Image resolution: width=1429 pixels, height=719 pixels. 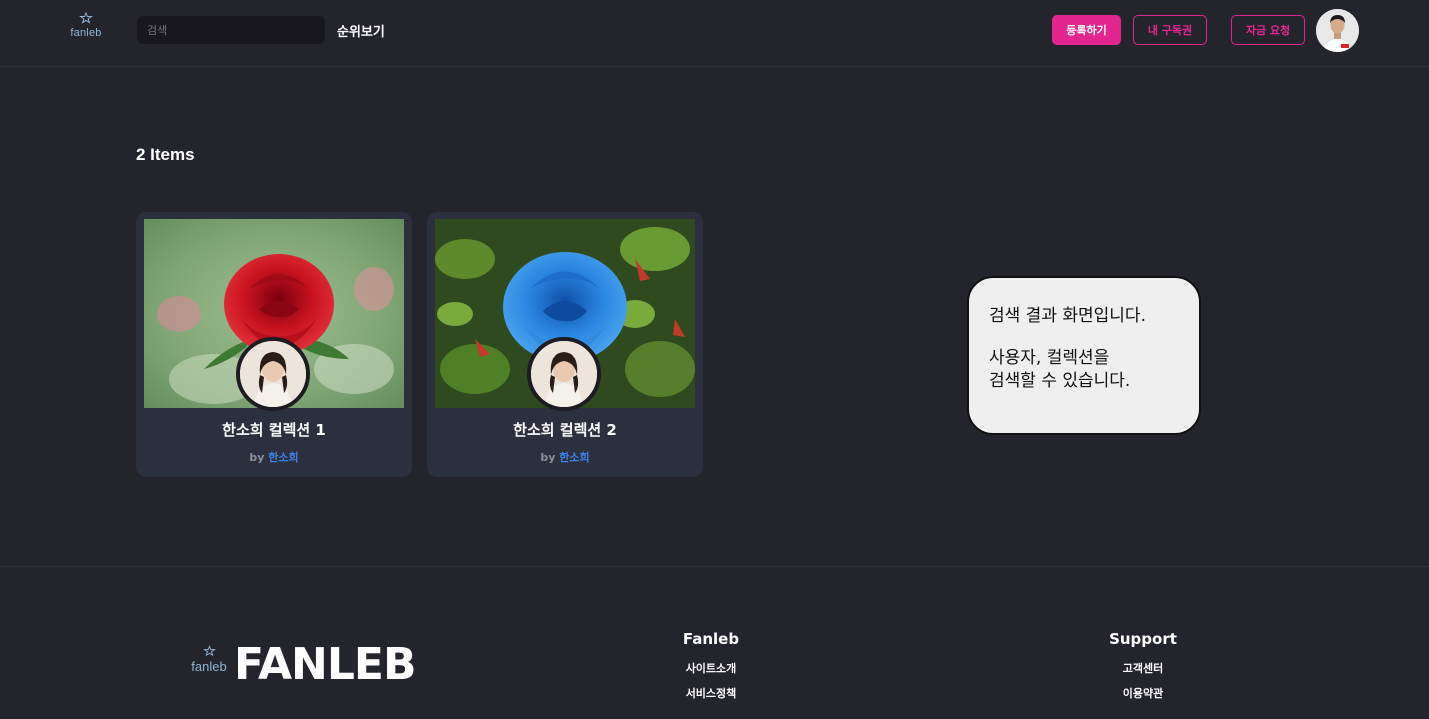 I want to click on annotation-bubble: 검색 결과 화면입니다. 사용자, 컬렉션을 검색할 수 있습니다., so click(x=1084, y=355).